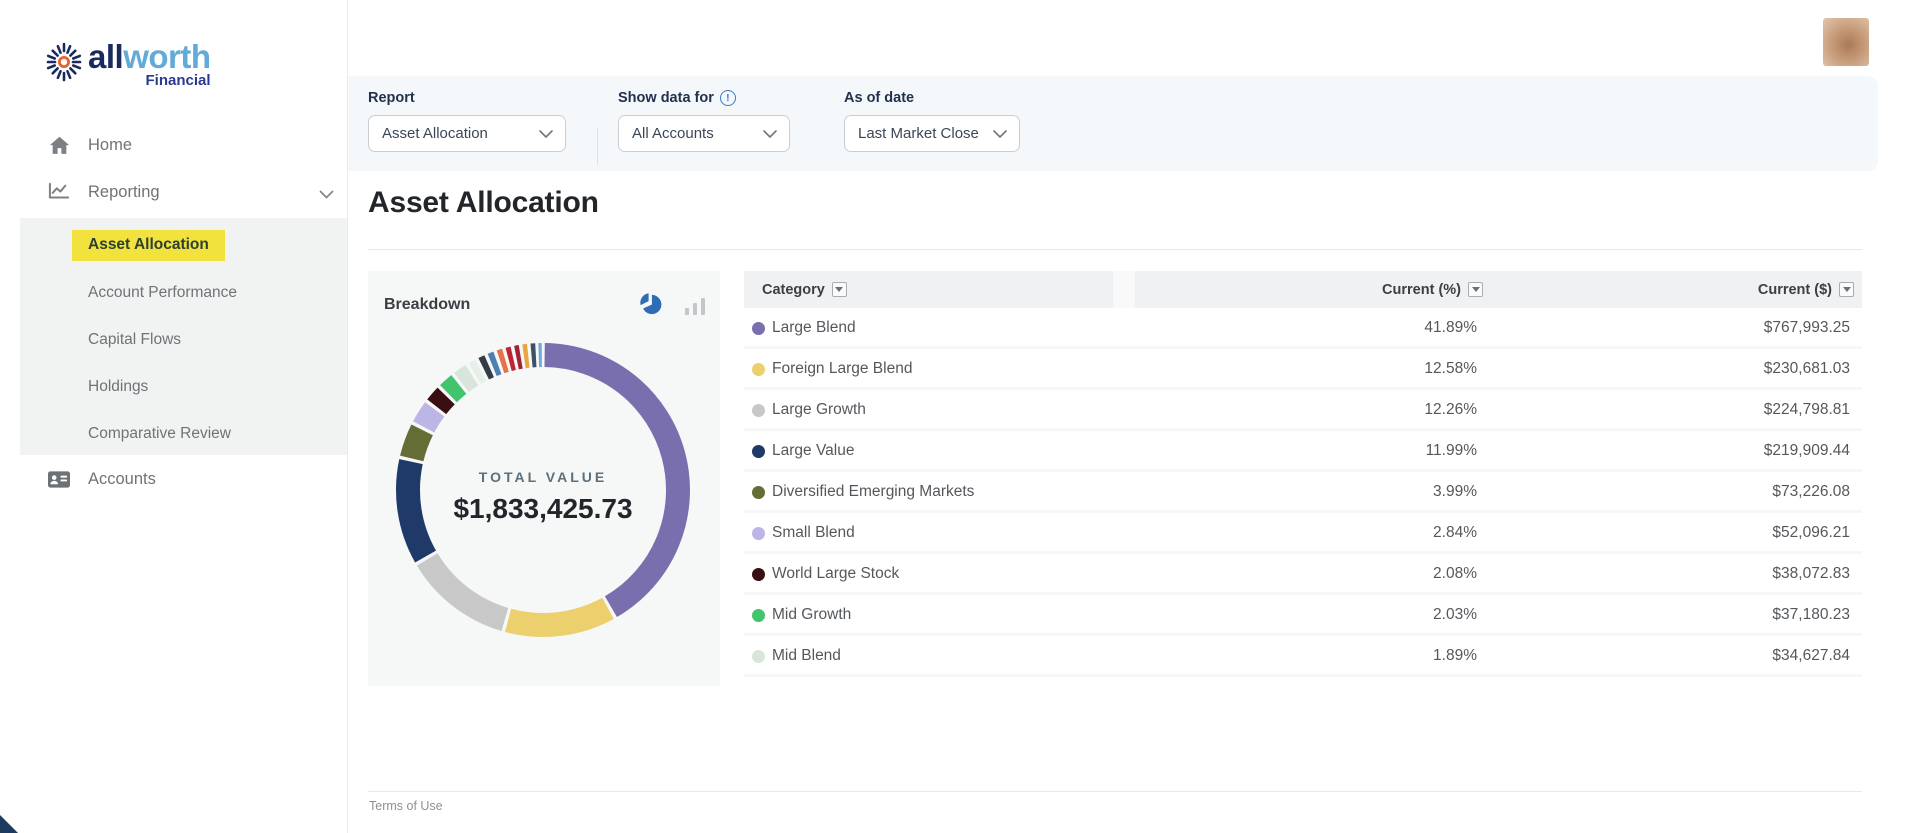 This screenshot has width=1911, height=833. I want to click on current-usd-cell: $767,993.25, so click(1806, 327).